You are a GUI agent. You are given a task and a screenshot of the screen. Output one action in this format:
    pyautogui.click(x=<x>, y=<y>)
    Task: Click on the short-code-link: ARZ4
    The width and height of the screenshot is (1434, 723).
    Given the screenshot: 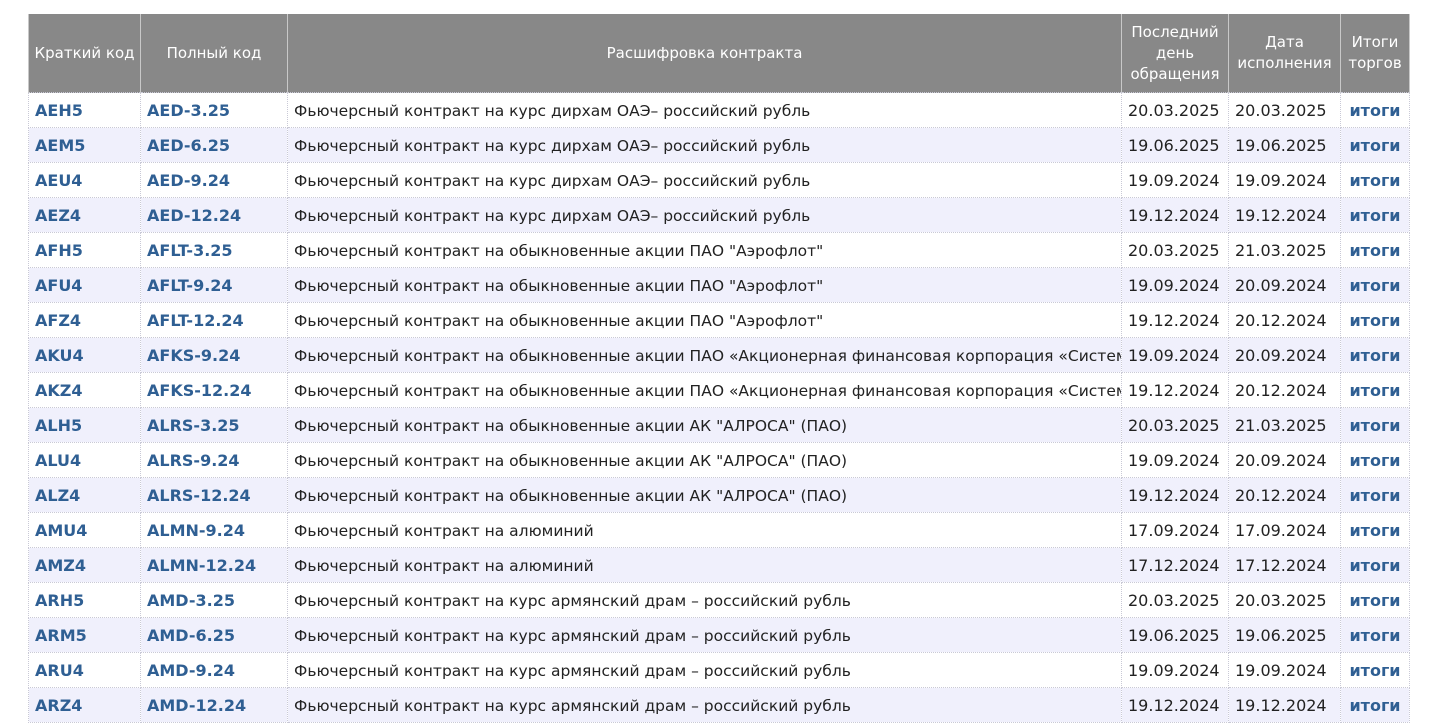 What is the action you would take?
    pyautogui.click(x=58, y=705)
    